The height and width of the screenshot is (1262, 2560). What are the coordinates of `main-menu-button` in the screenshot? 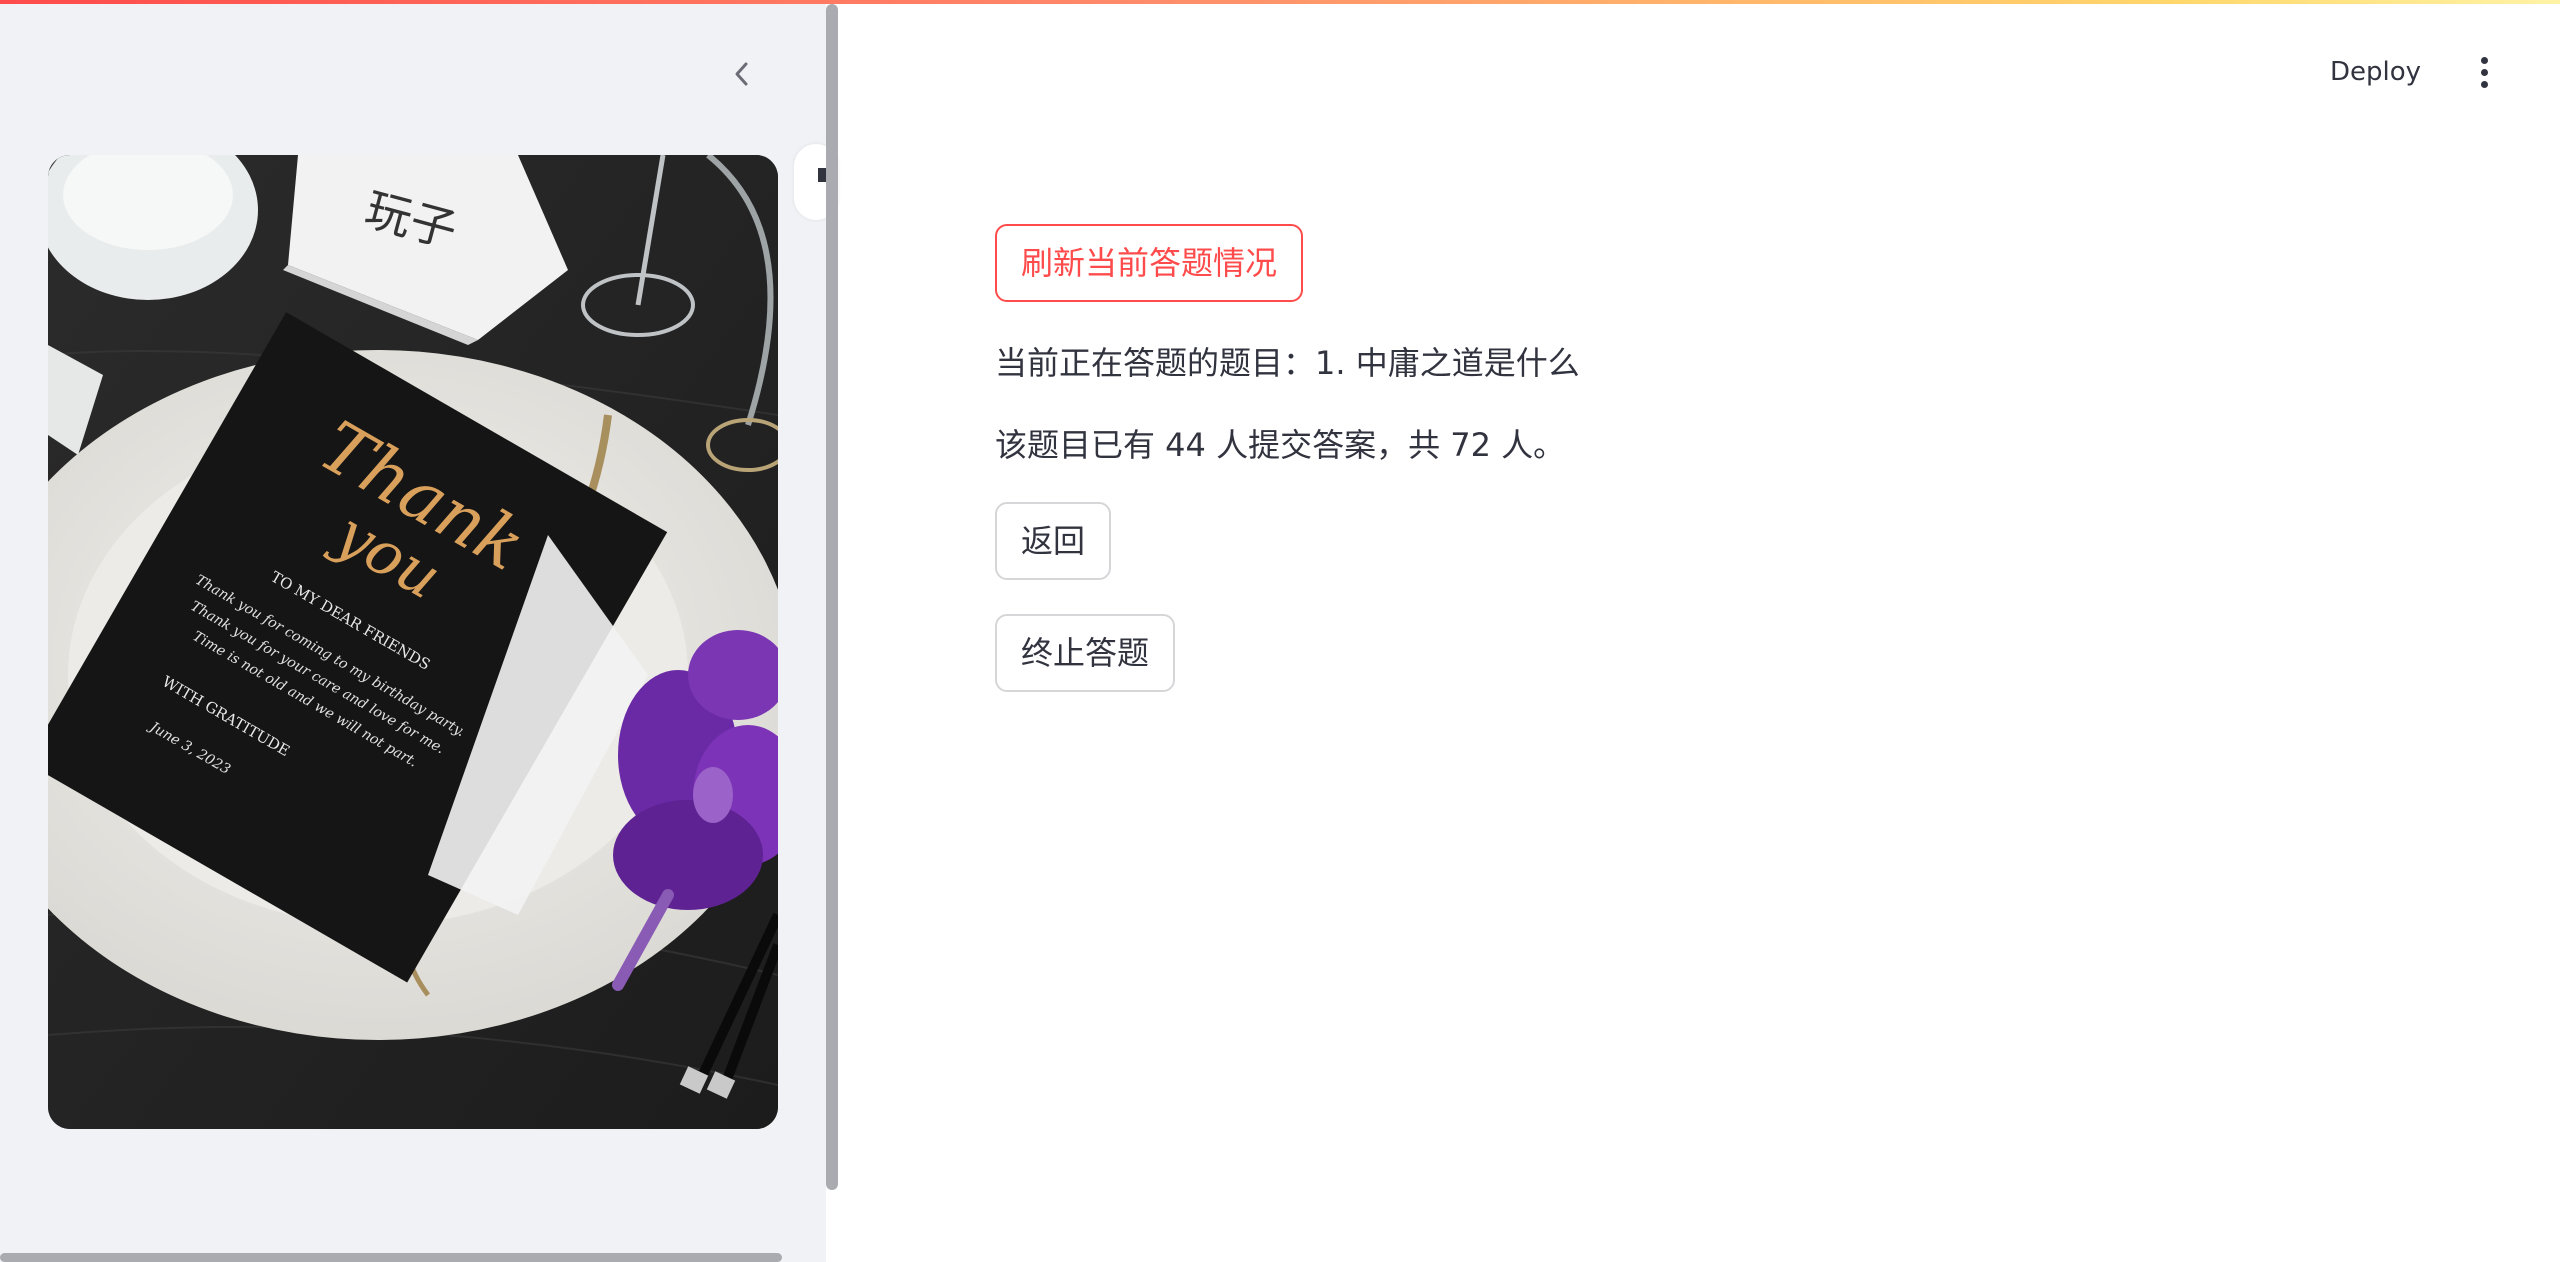 It's located at (2484, 72).